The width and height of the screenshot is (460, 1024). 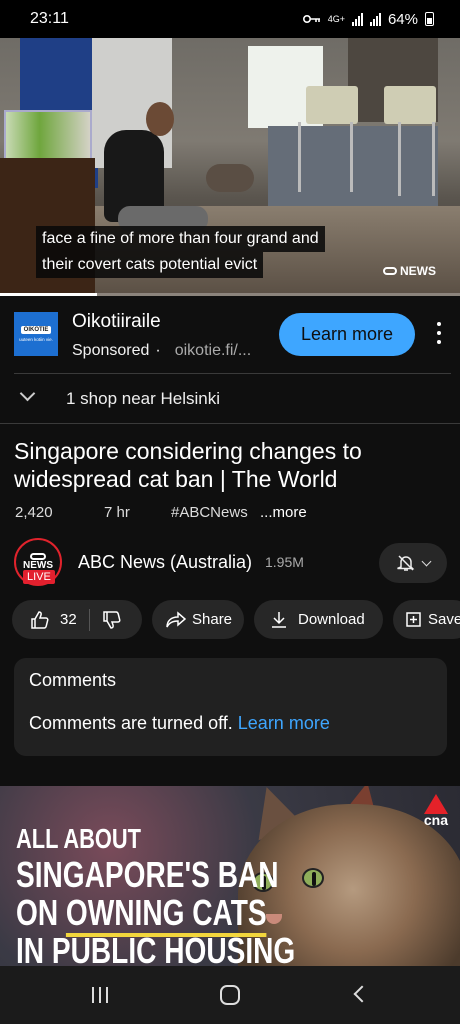 I want to click on download-button: Download, so click(x=318, y=619).